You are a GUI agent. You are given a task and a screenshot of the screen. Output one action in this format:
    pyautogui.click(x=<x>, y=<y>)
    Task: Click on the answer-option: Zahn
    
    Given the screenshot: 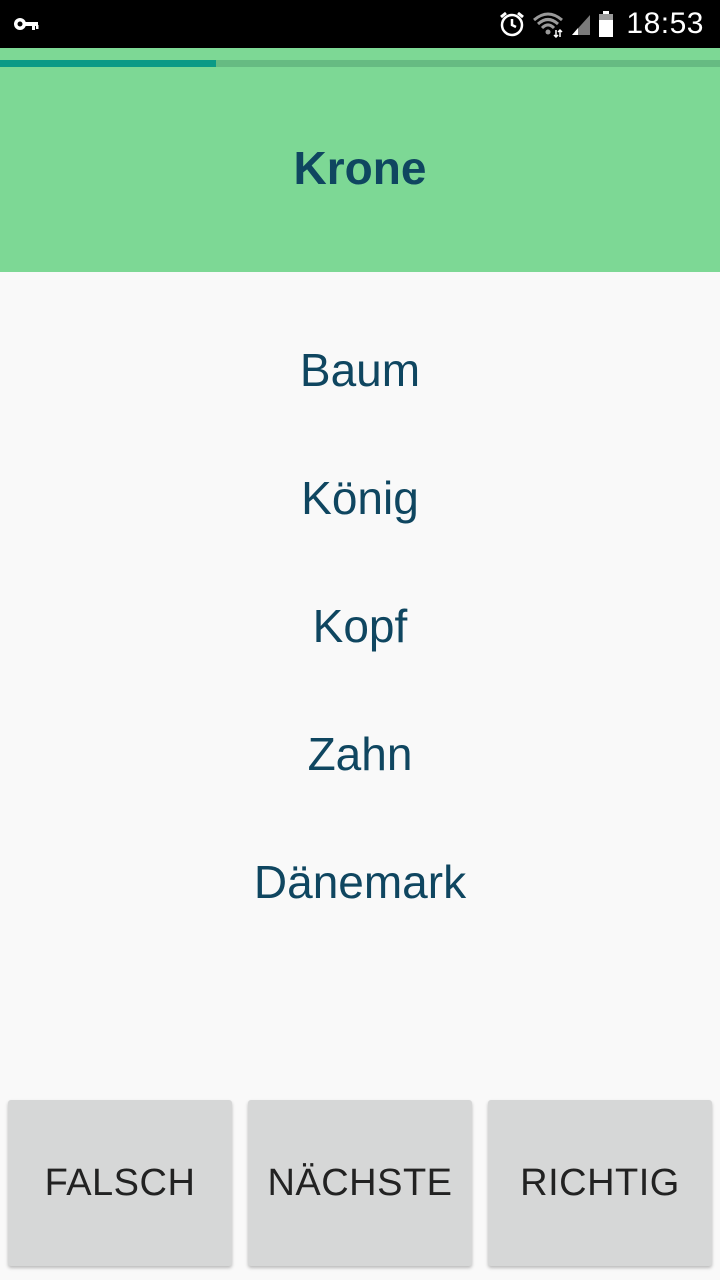 What is the action you would take?
    pyautogui.click(x=360, y=754)
    